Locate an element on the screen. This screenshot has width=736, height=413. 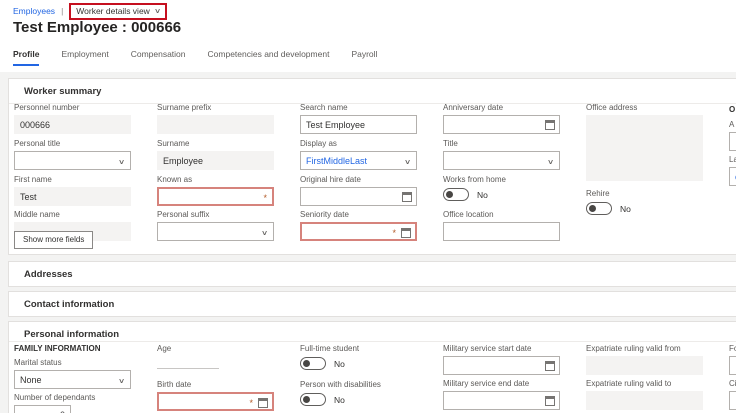
contact-information-section: Contact information is located at coordinates (372, 304).